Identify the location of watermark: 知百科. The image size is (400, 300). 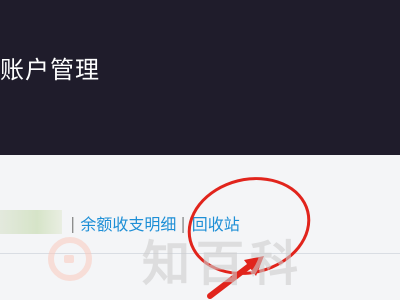
(176, 259).